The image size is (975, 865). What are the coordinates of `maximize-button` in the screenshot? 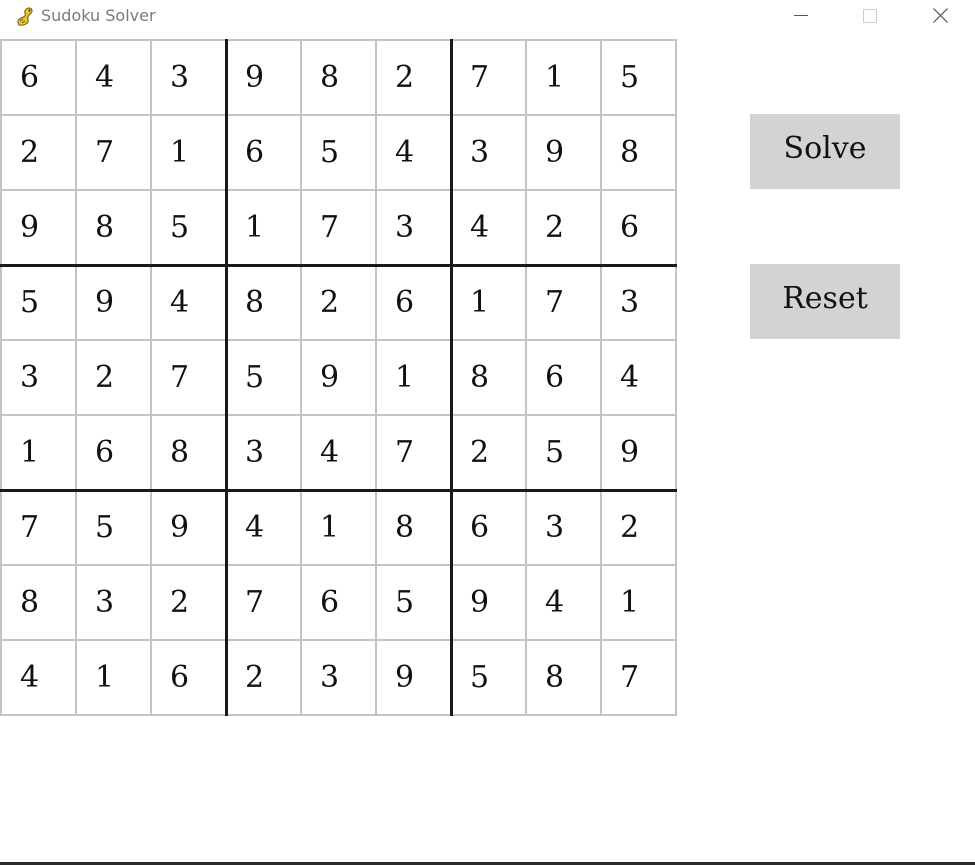 It's located at (869, 16).